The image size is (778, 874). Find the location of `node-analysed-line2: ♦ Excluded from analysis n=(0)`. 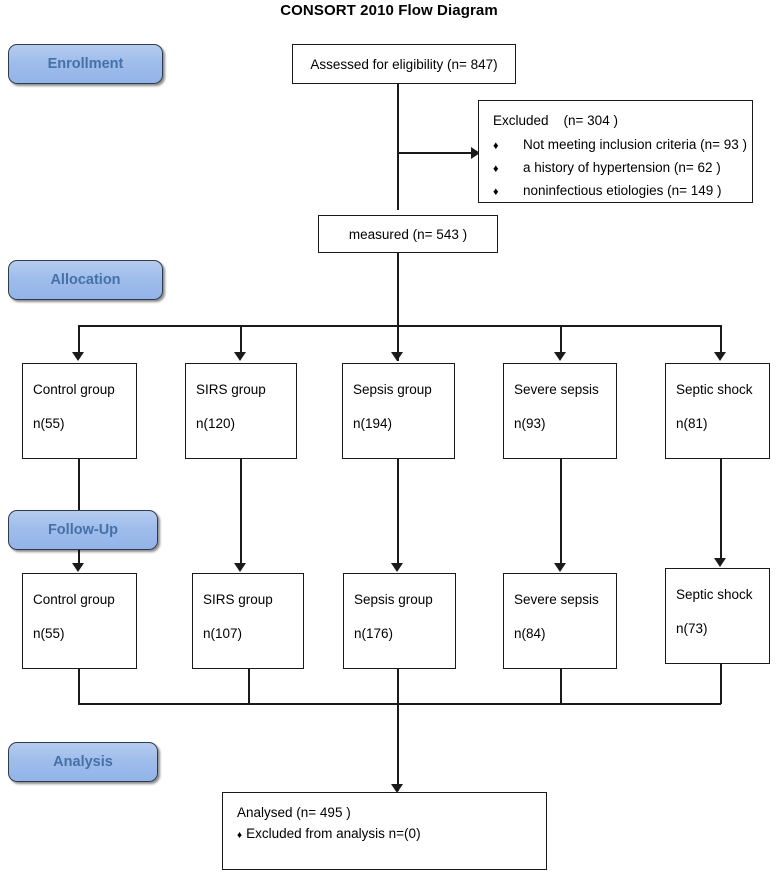

node-analysed-line2: ♦ Excluded from analysis n=(0) is located at coordinates (329, 833).